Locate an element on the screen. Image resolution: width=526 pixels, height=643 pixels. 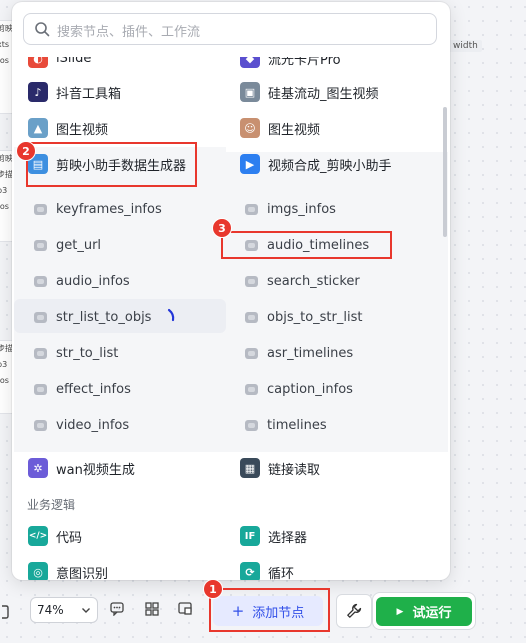
tool-effect-infos: effect_infos is located at coordinates (82, 389).